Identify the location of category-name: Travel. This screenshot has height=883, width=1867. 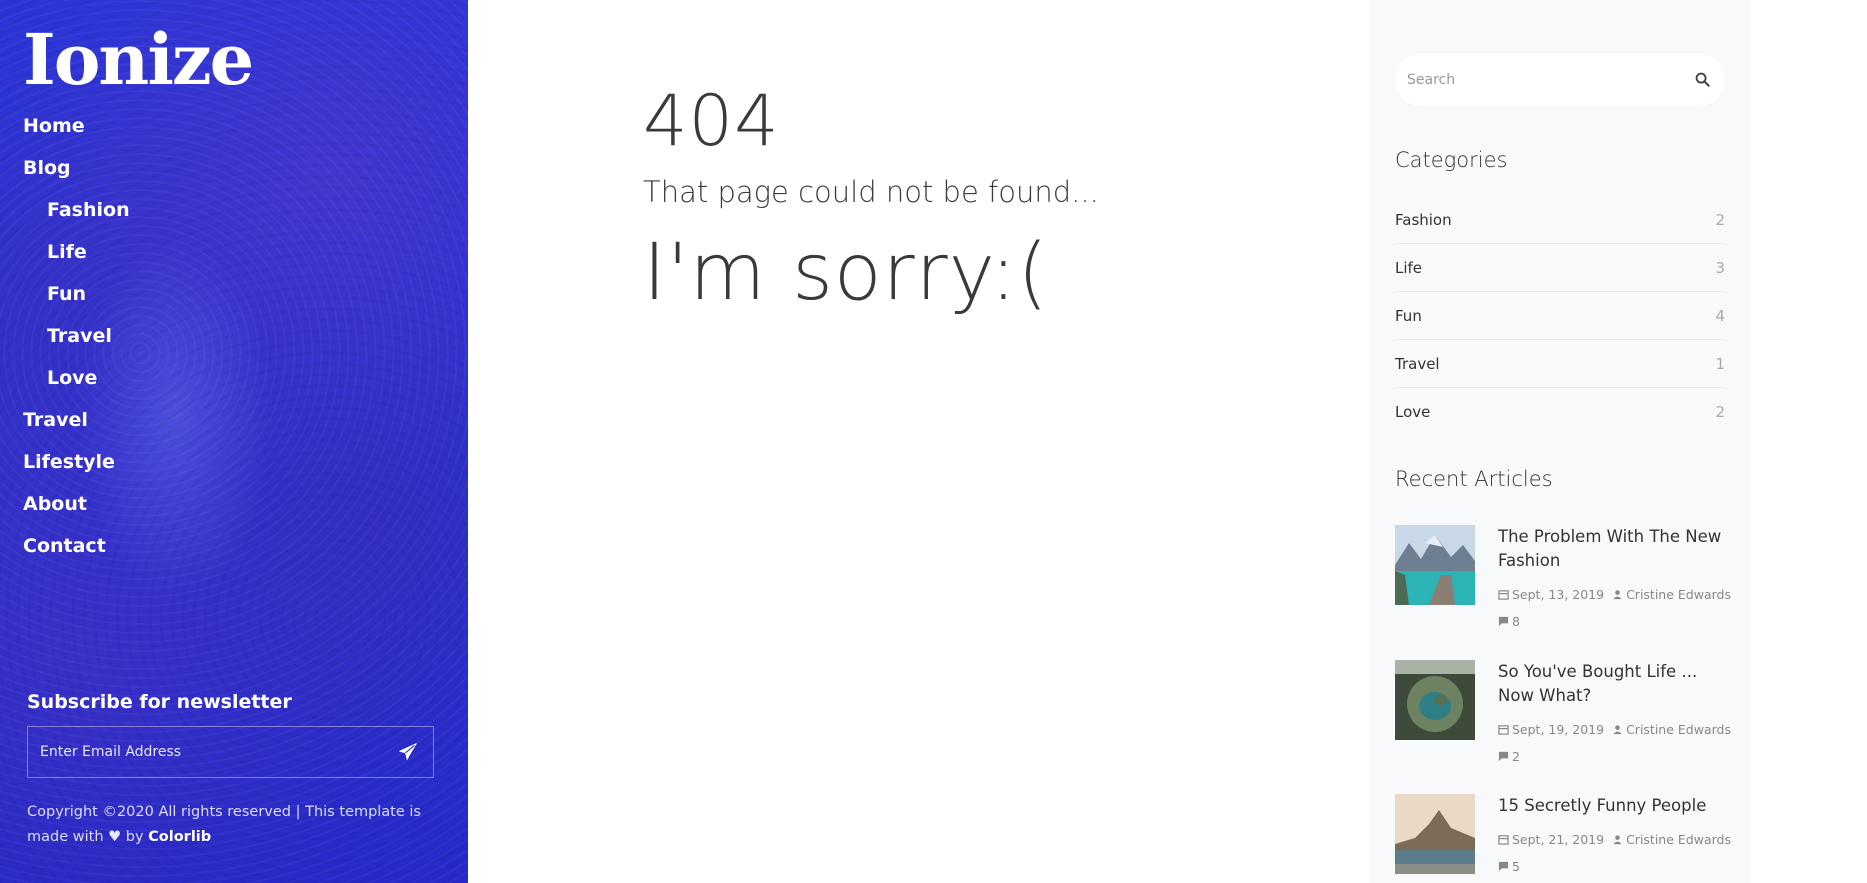
(1417, 363).